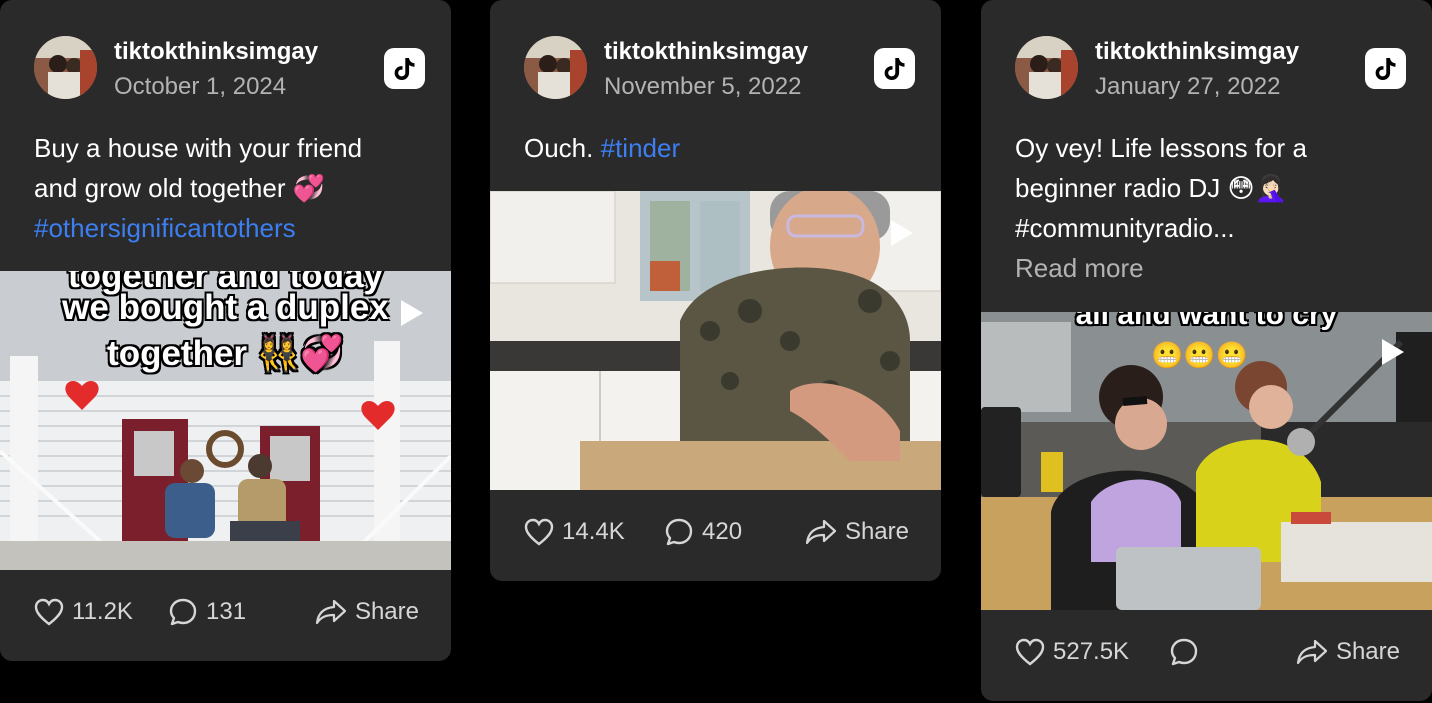 Image resolution: width=1432 pixels, height=703 pixels. Describe the element at coordinates (641, 148) in the screenshot. I see `hashtag-link: #tinder` at that location.